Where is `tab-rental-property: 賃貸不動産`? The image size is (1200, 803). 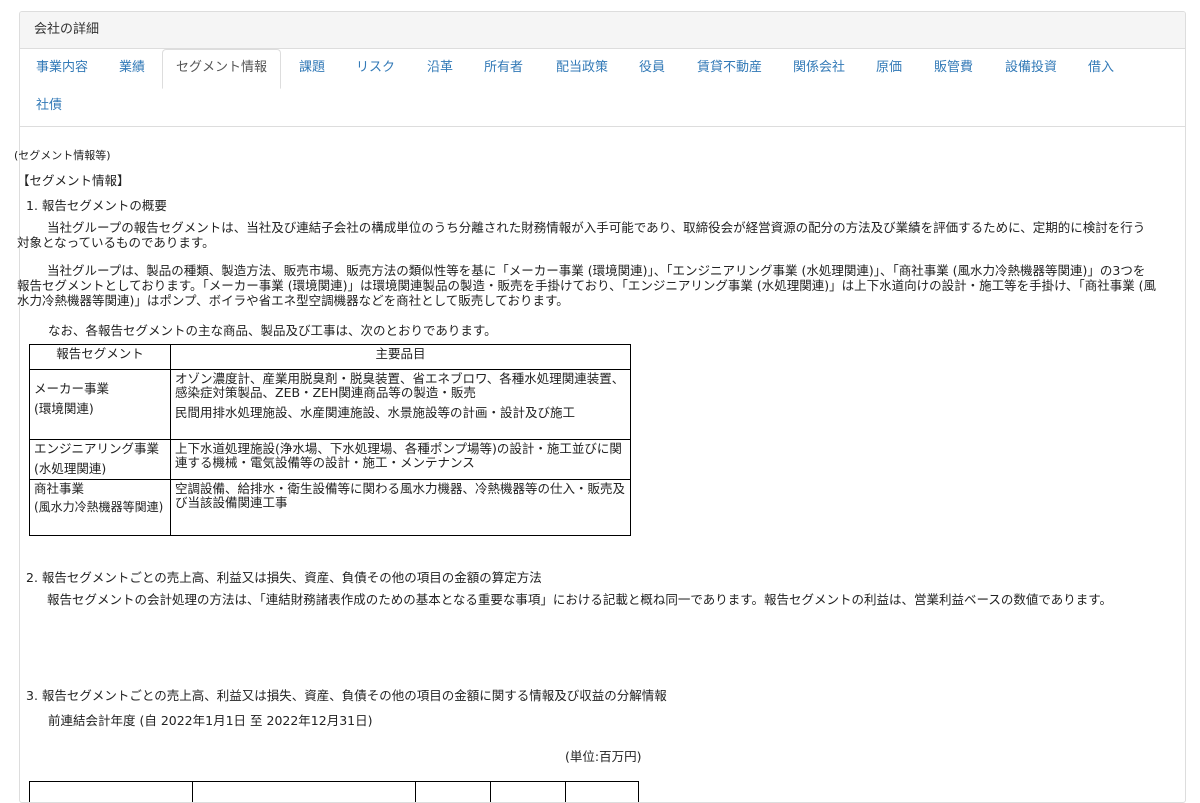
tab-rental-property: 賃貸不動産 is located at coordinates (729, 68).